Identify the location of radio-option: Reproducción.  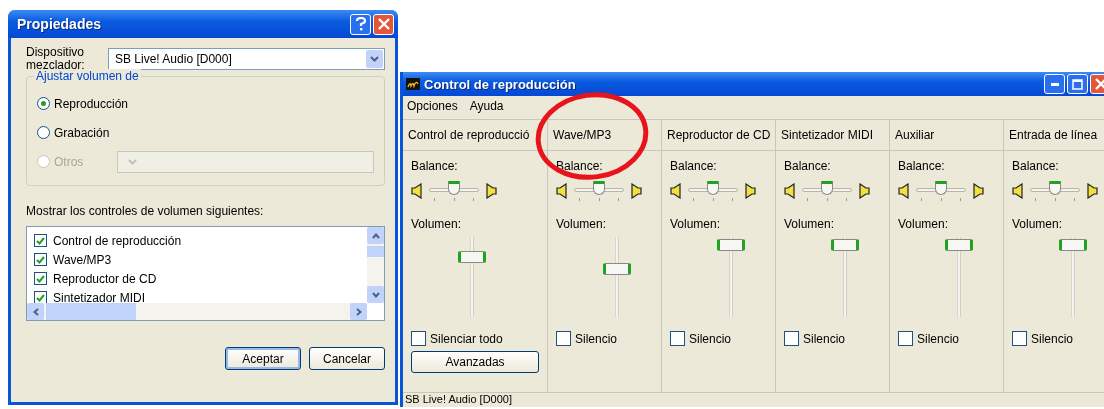
(83, 103).